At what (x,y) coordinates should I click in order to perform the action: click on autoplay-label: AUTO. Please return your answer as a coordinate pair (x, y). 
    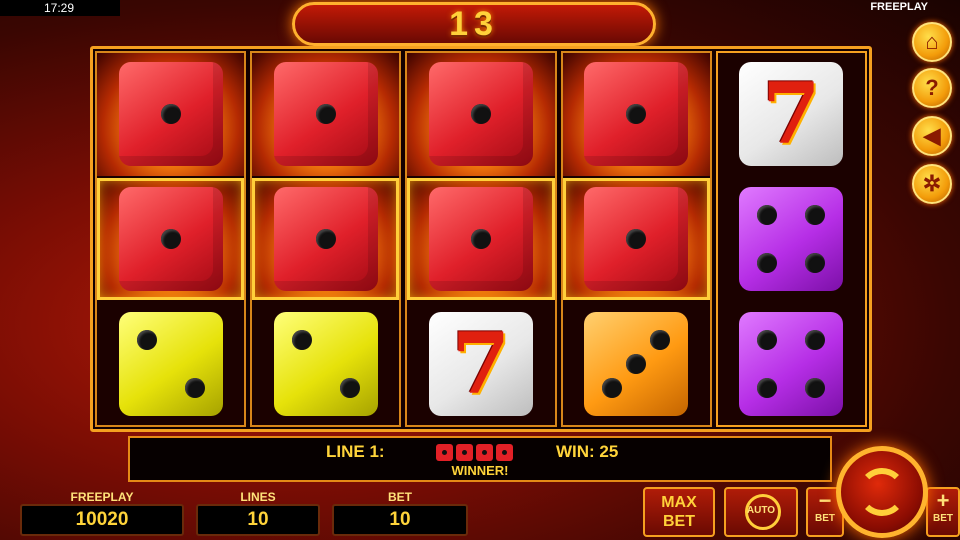
    Looking at the image, I should click on (761, 510).